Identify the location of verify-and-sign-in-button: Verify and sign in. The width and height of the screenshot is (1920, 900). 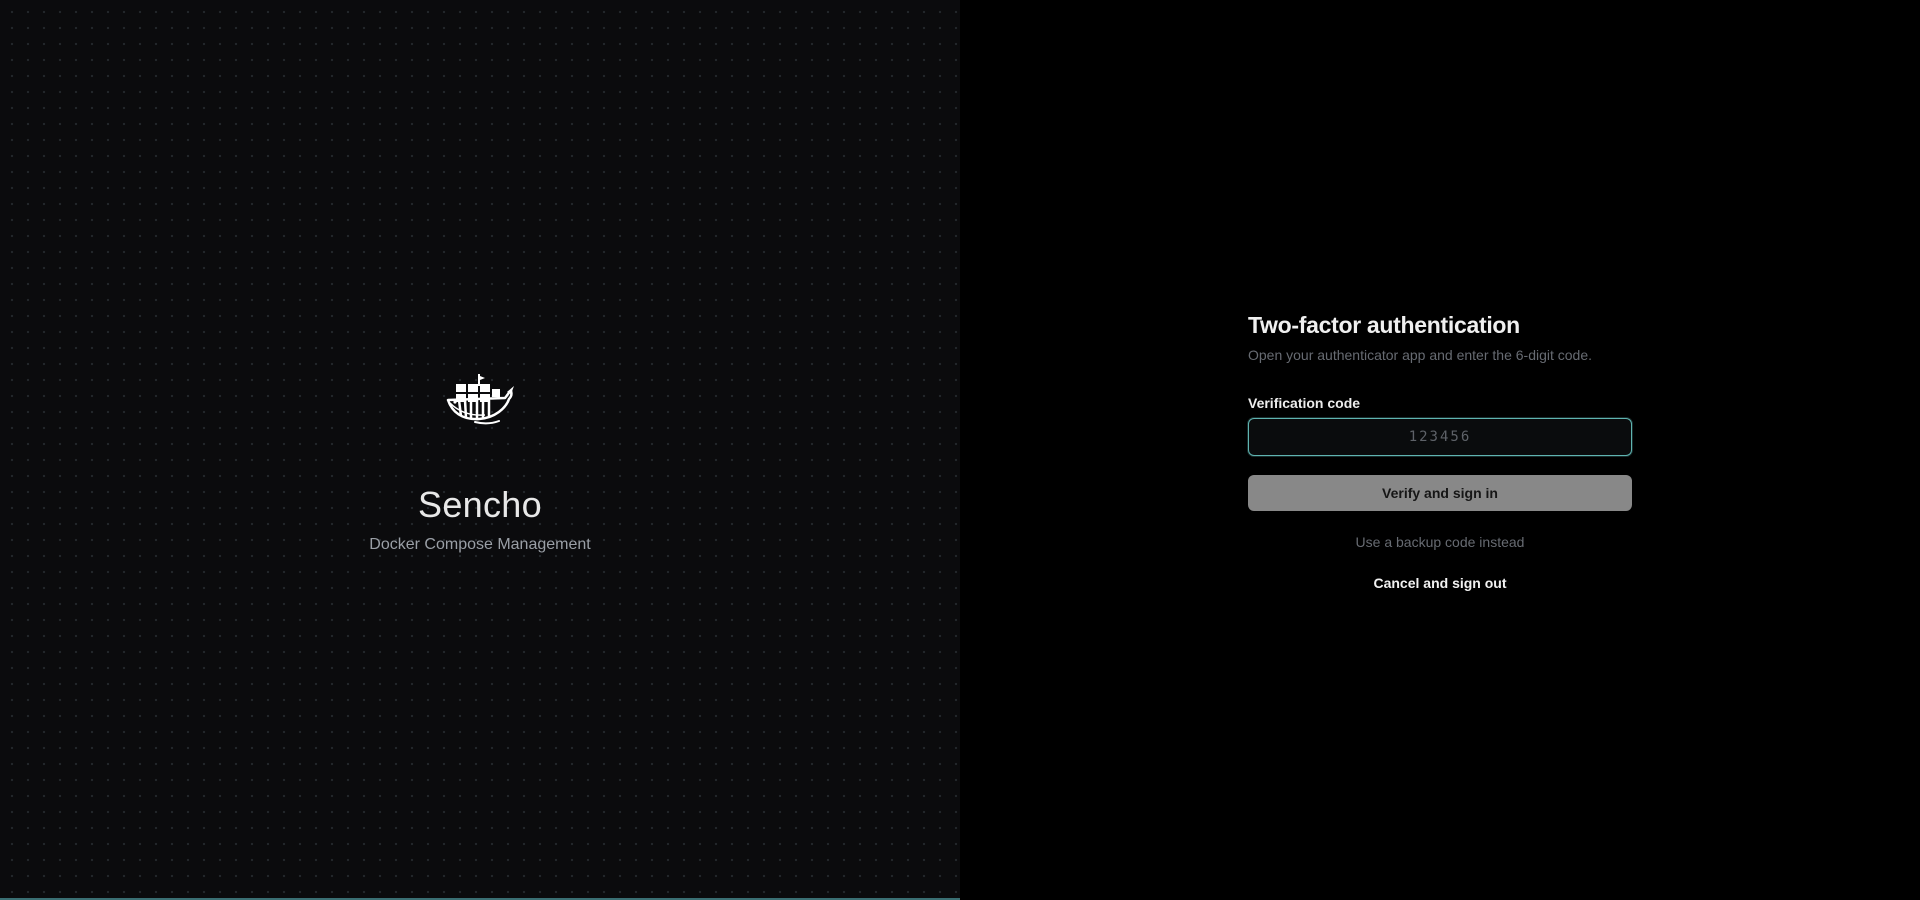
(1440, 493).